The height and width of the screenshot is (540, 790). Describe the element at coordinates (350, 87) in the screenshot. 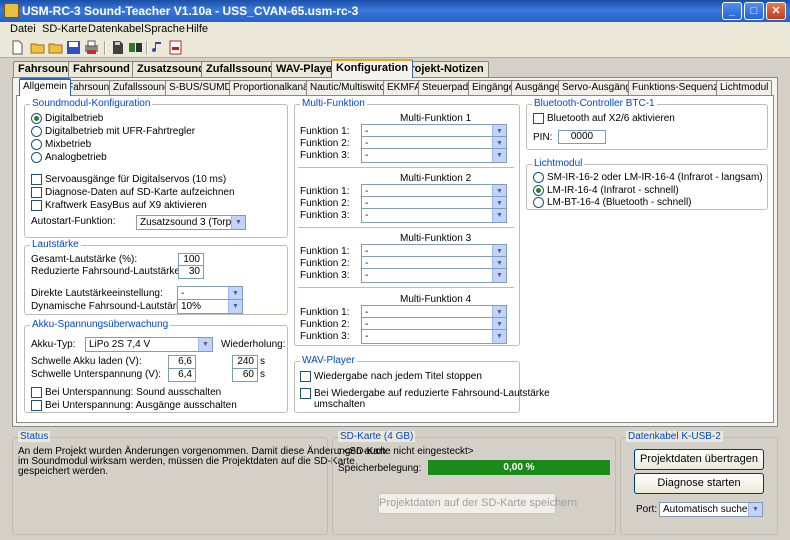

I see `subtab-nautic-multiswitch: Nautic/Multiswitch` at that location.